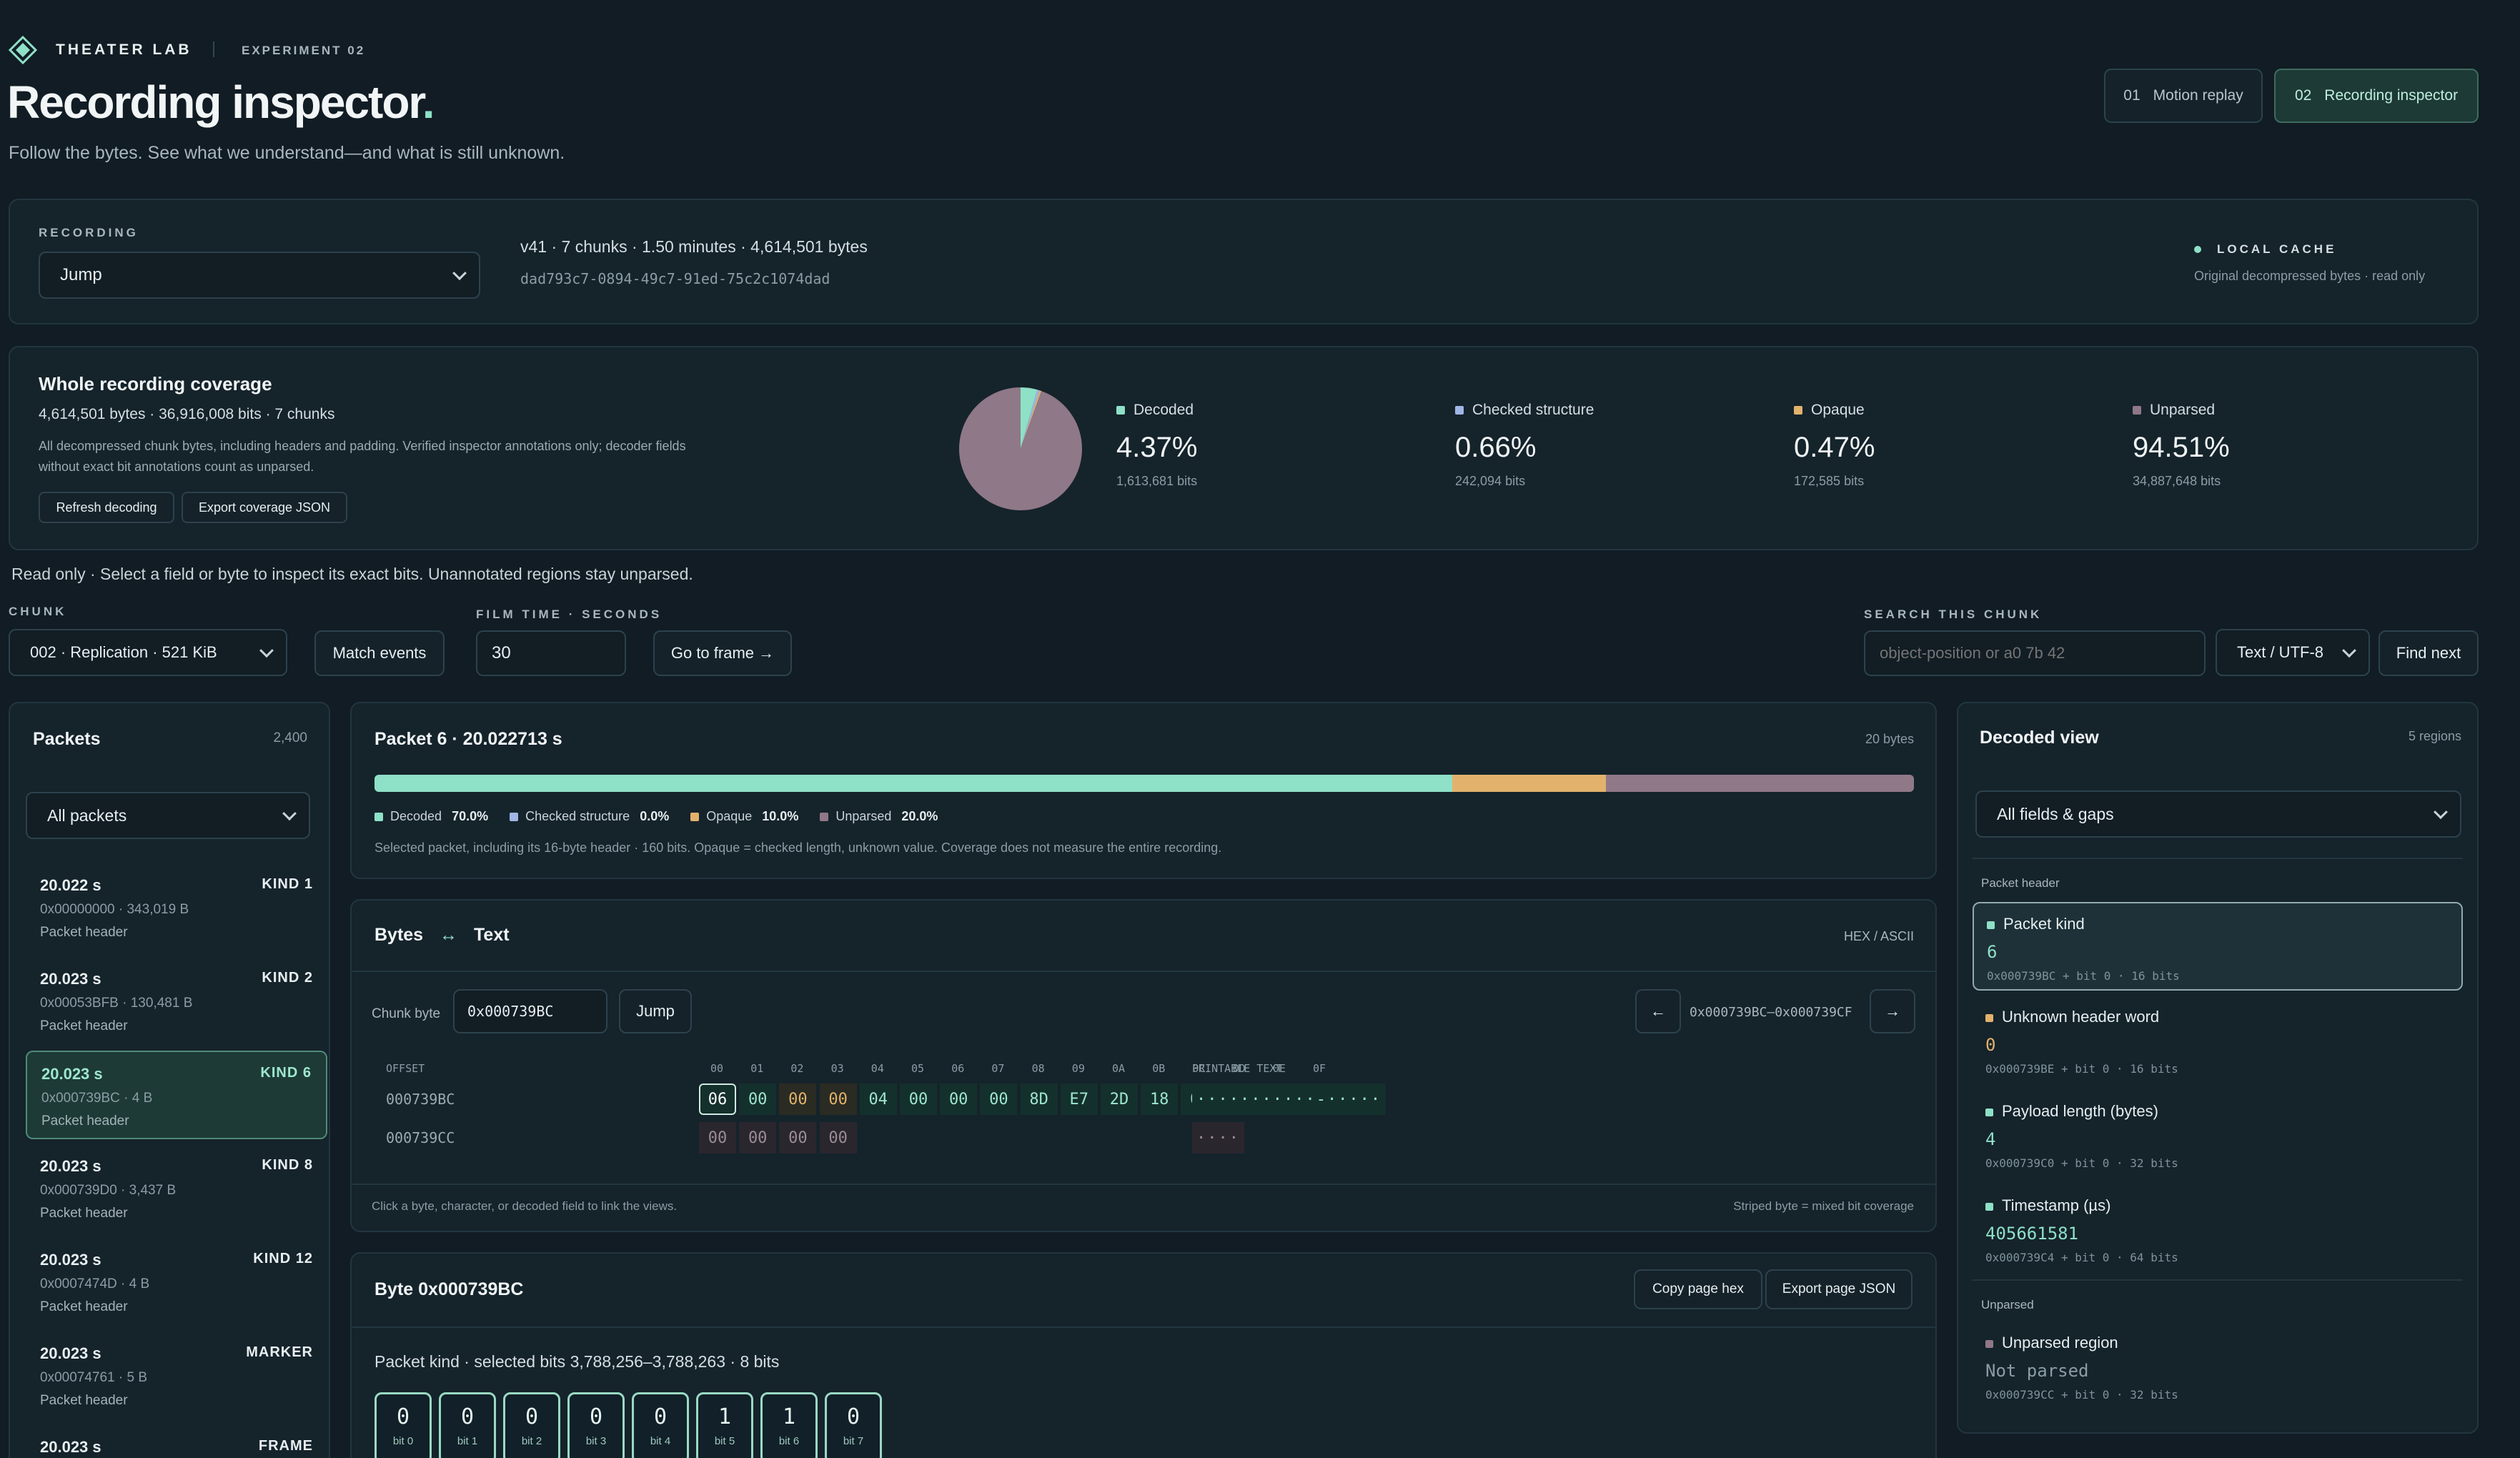 The width and height of the screenshot is (2520, 1458). What do you see at coordinates (81, 274) in the screenshot?
I see `recording-select-value: Jump` at bounding box center [81, 274].